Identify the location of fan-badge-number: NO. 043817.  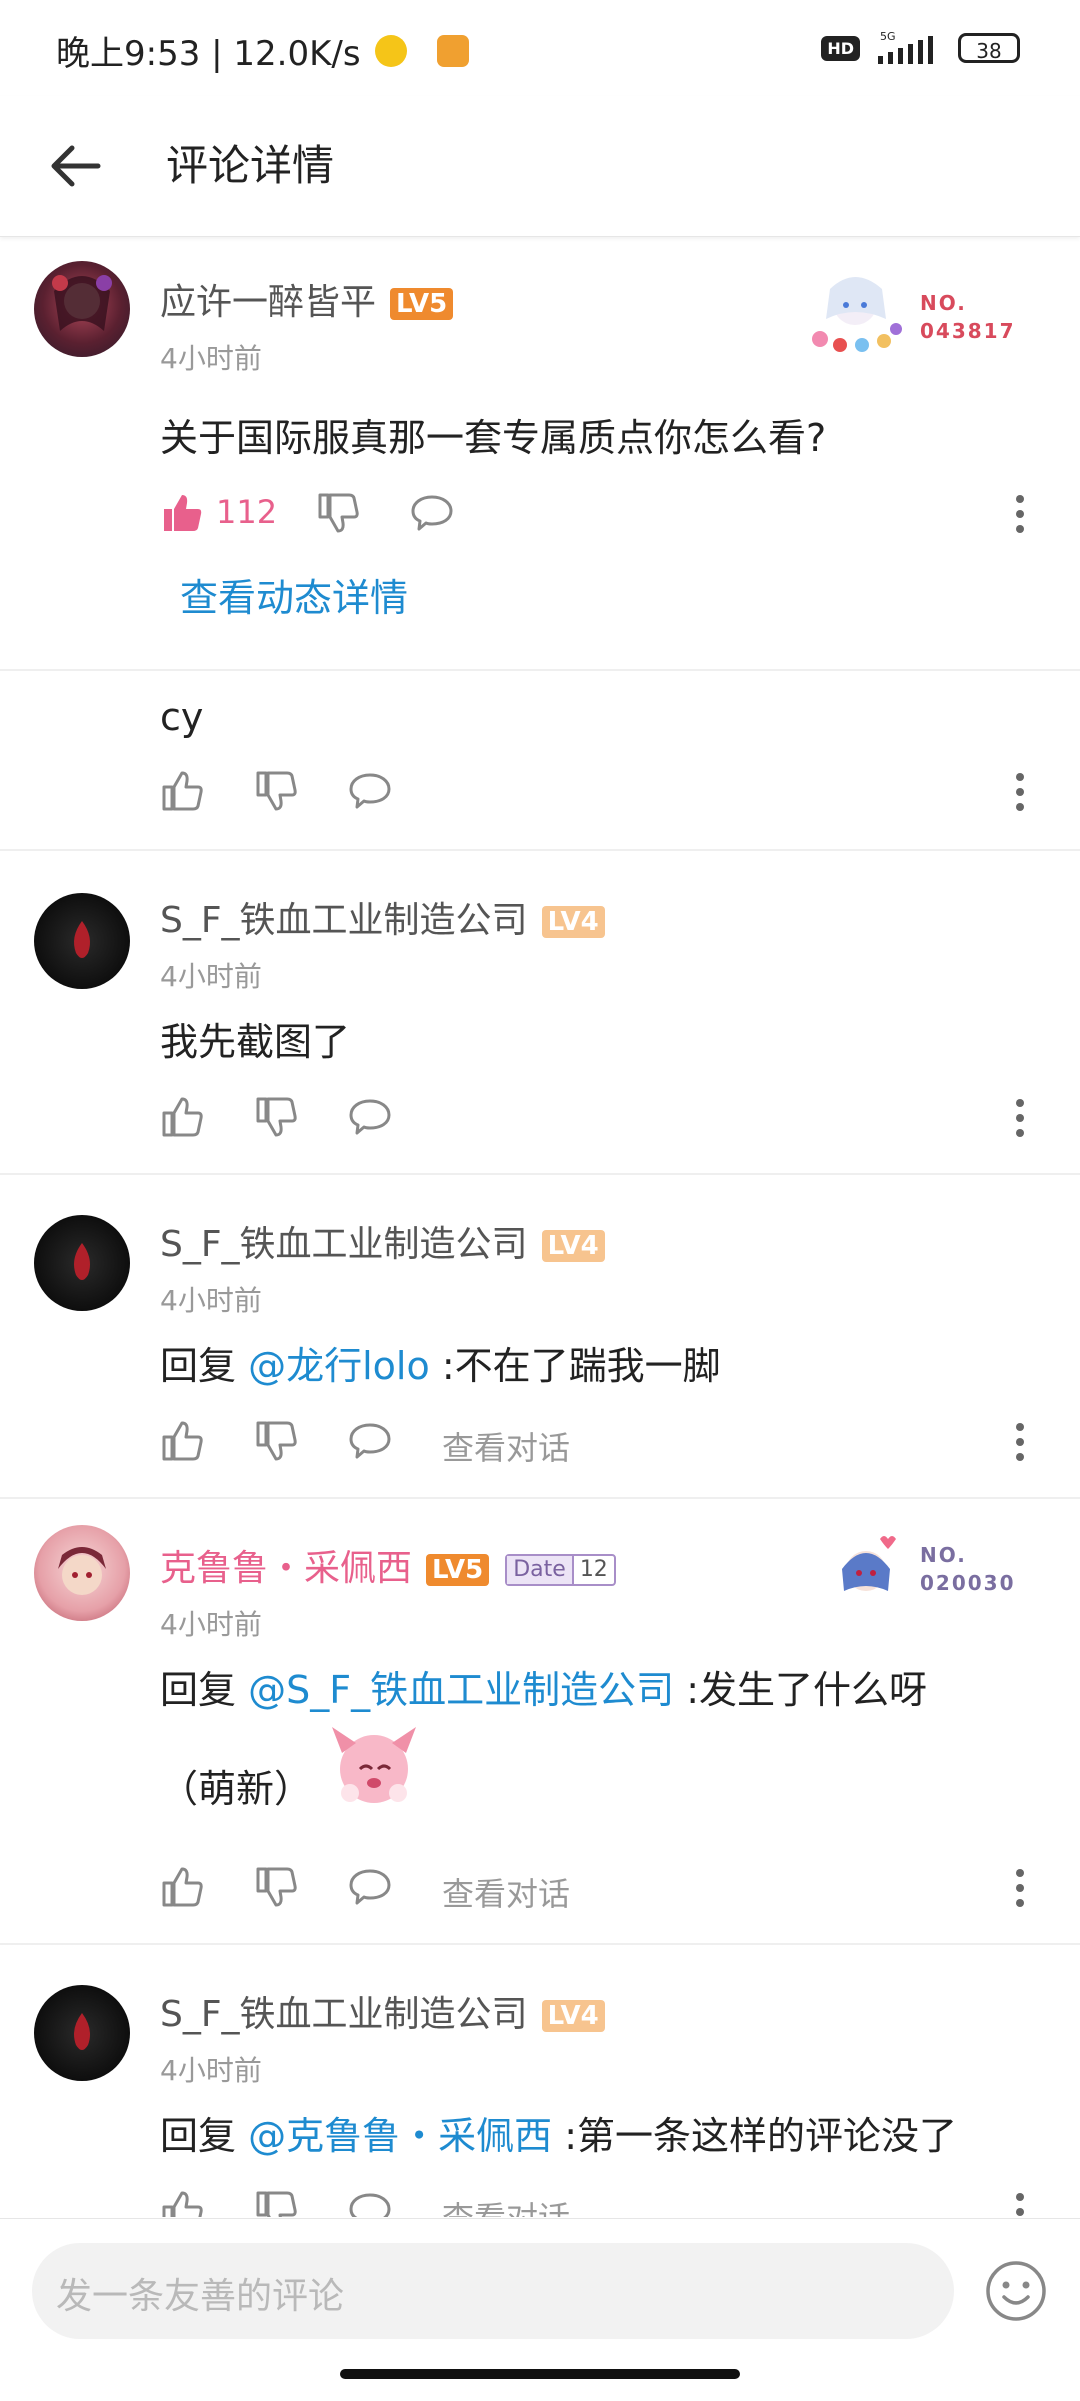
(968, 317).